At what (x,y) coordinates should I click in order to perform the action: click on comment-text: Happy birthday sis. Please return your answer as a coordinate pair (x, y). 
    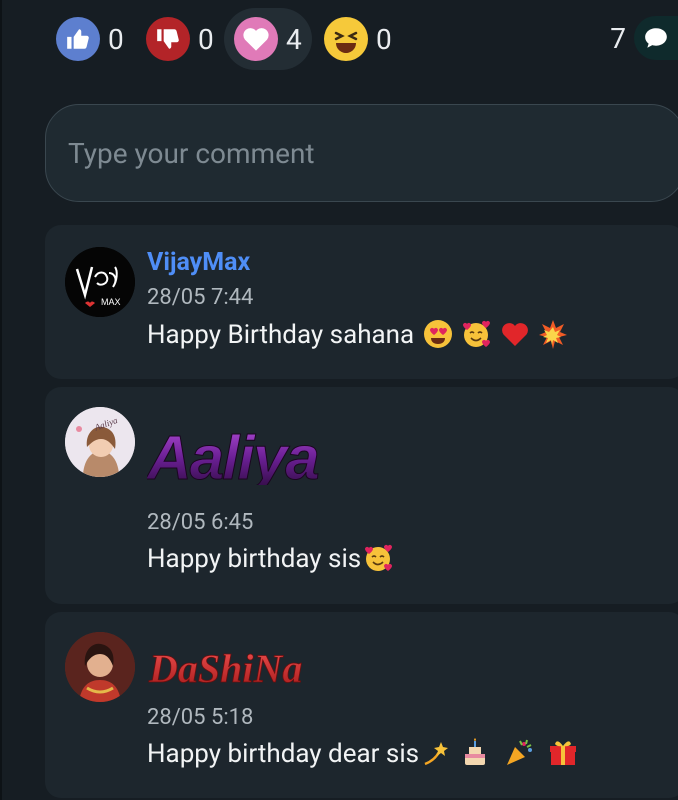
    Looking at the image, I should click on (270, 558).